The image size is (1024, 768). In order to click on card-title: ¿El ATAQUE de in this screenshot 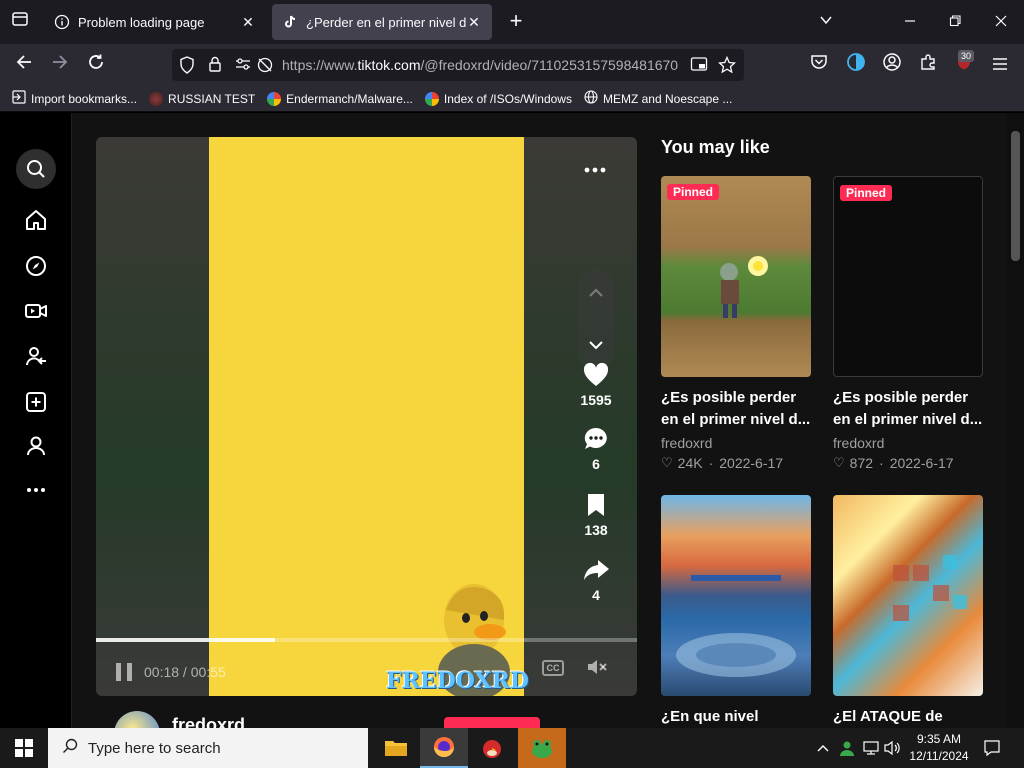, I will do `click(908, 717)`.